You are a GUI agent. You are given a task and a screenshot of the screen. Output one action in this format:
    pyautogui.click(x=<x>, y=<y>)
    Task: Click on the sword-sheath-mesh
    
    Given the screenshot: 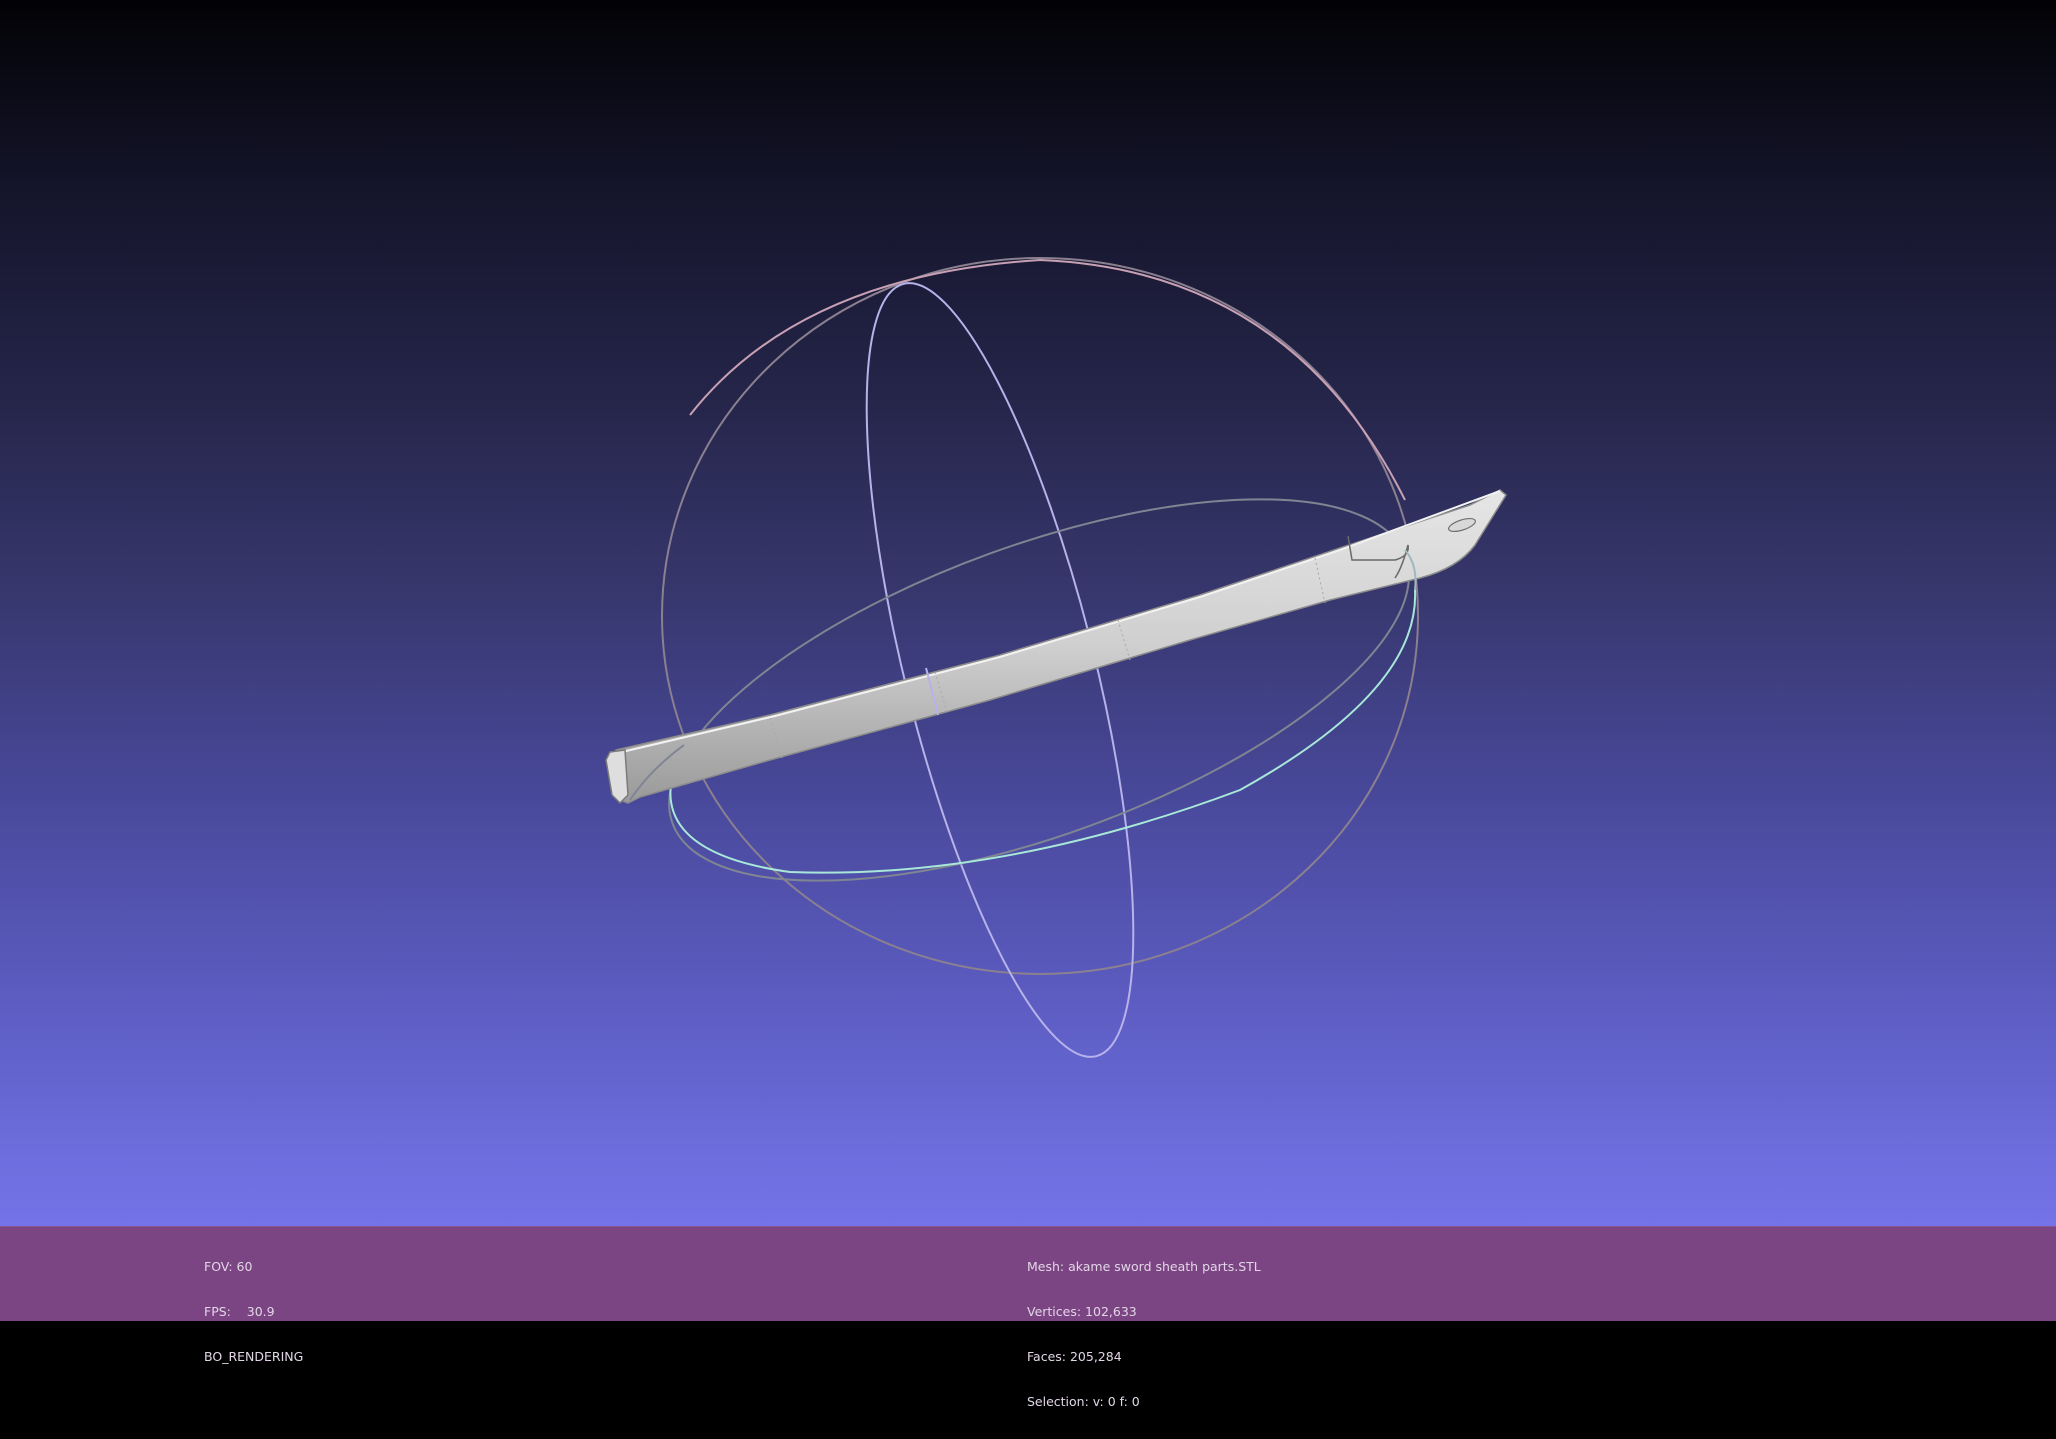 What is the action you would take?
    pyautogui.click(x=1056, y=647)
    